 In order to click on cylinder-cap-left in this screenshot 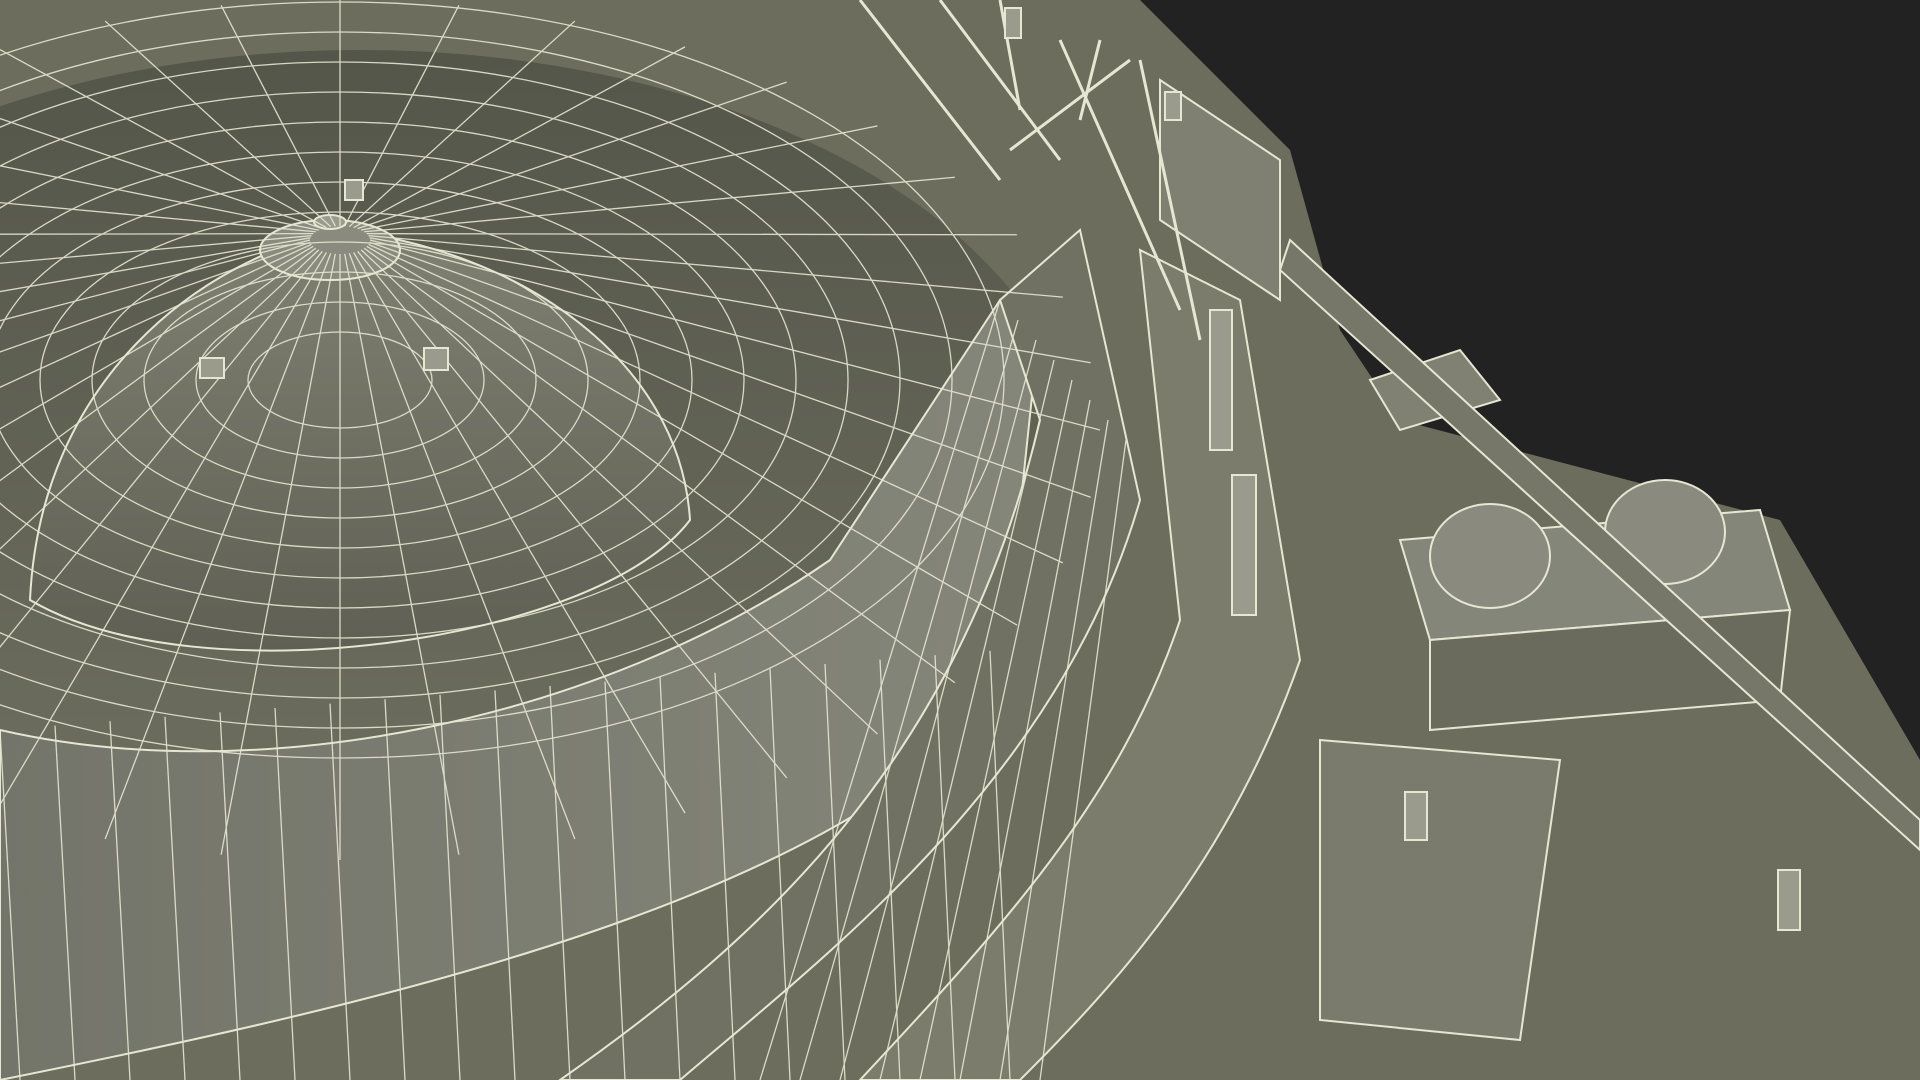, I will do `click(1490, 556)`.